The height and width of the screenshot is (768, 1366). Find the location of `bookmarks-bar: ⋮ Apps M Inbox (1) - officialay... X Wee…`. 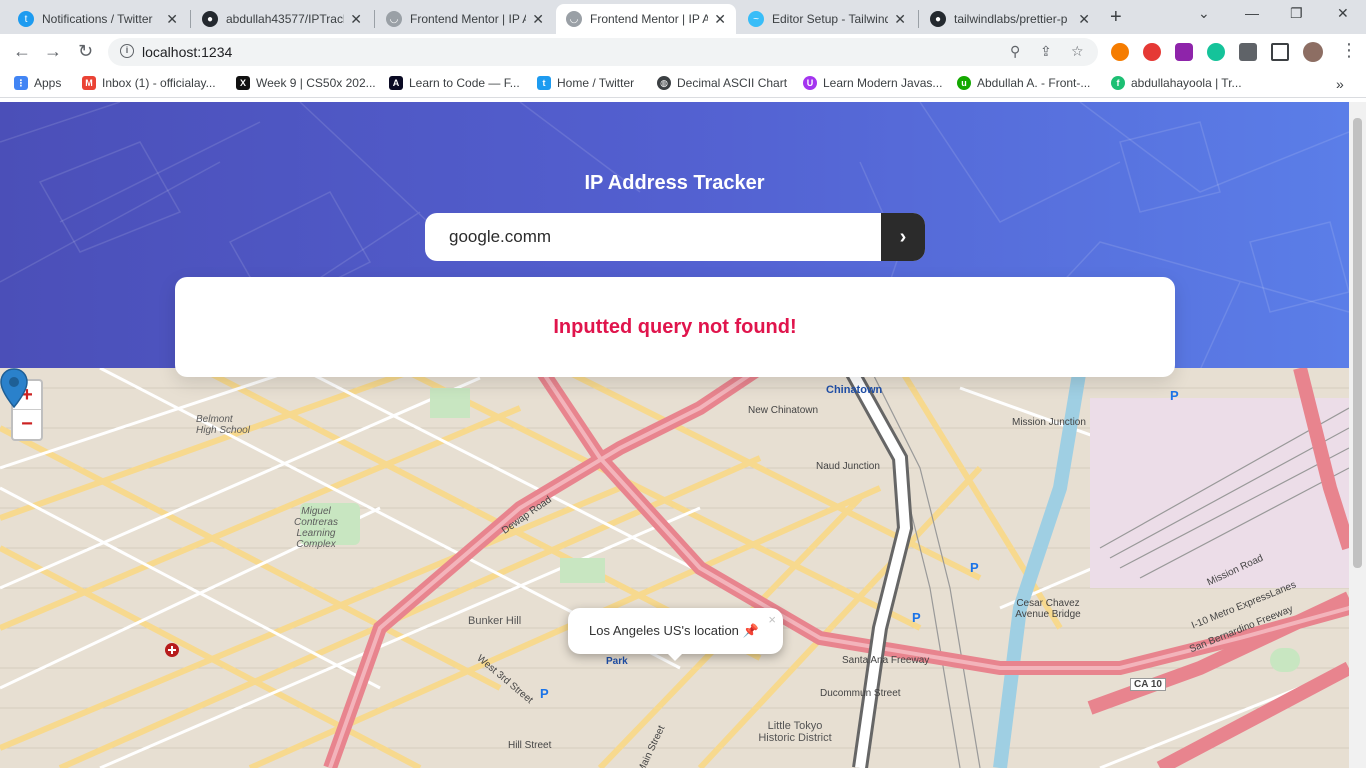

bookmarks-bar: ⋮ Apps M Inbox (1) - officialay... X Wee… is located at coordinates (683, 84).